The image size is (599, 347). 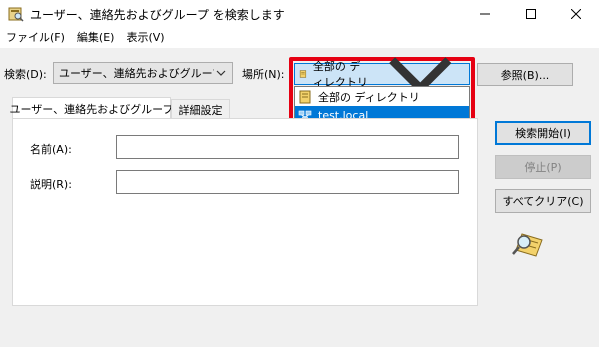 I want to click on minimize-icon, so click(x=485, y=14).